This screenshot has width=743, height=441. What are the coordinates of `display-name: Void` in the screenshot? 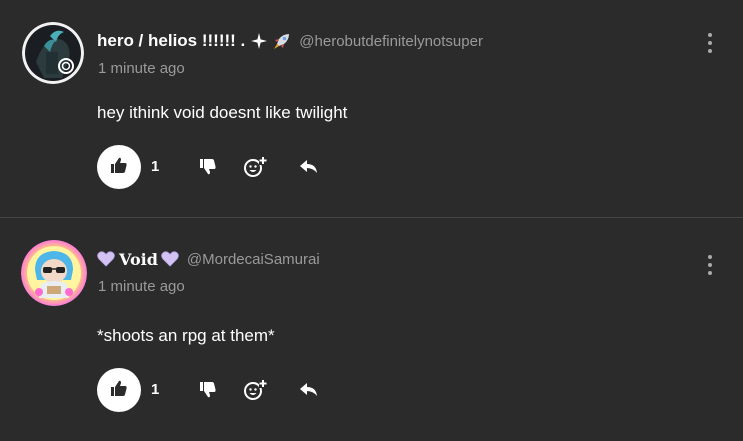 It's located at (138, 259).